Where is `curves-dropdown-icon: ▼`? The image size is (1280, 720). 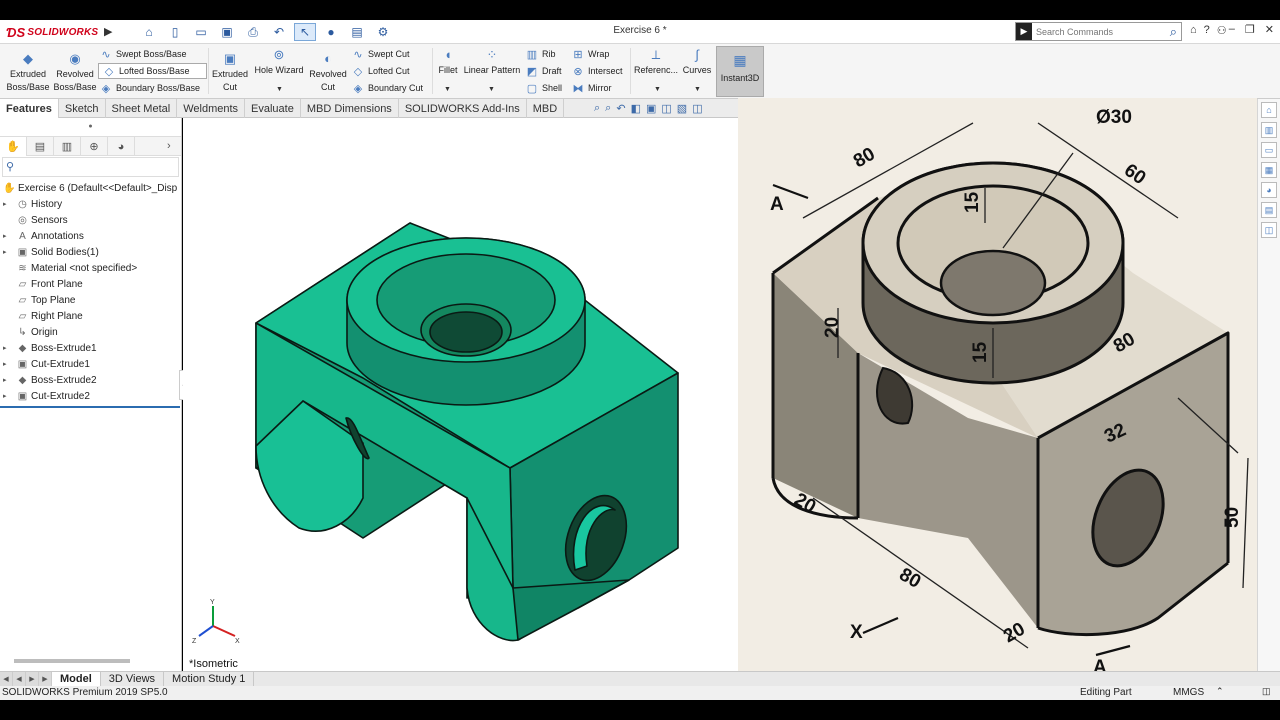
curves-dropdown-icon: ▼ is located at coordinates (697, 89).